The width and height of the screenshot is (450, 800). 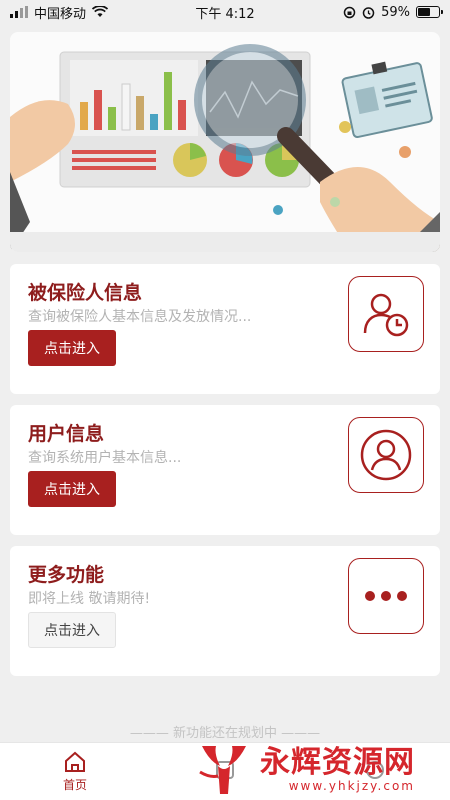 I want to click on carrier-name: 中国移动, so click(x=60, y=14).